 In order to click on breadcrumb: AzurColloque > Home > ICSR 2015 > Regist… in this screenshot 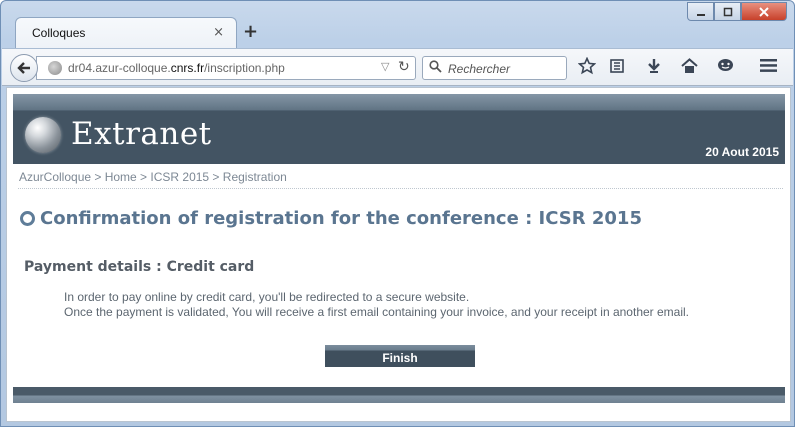, I will do `click(153, 177)`.